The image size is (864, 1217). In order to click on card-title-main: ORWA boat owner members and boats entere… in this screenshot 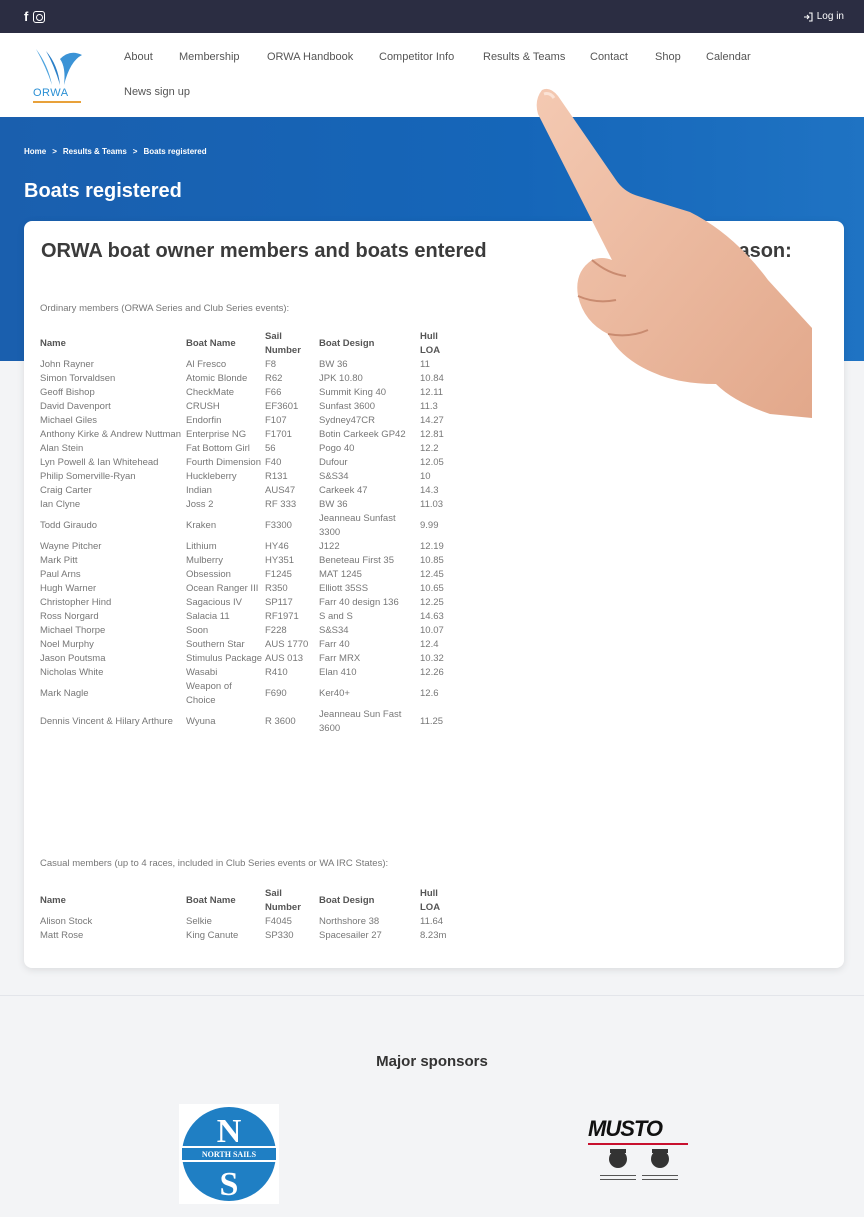, I will do `click(264, 251)`.